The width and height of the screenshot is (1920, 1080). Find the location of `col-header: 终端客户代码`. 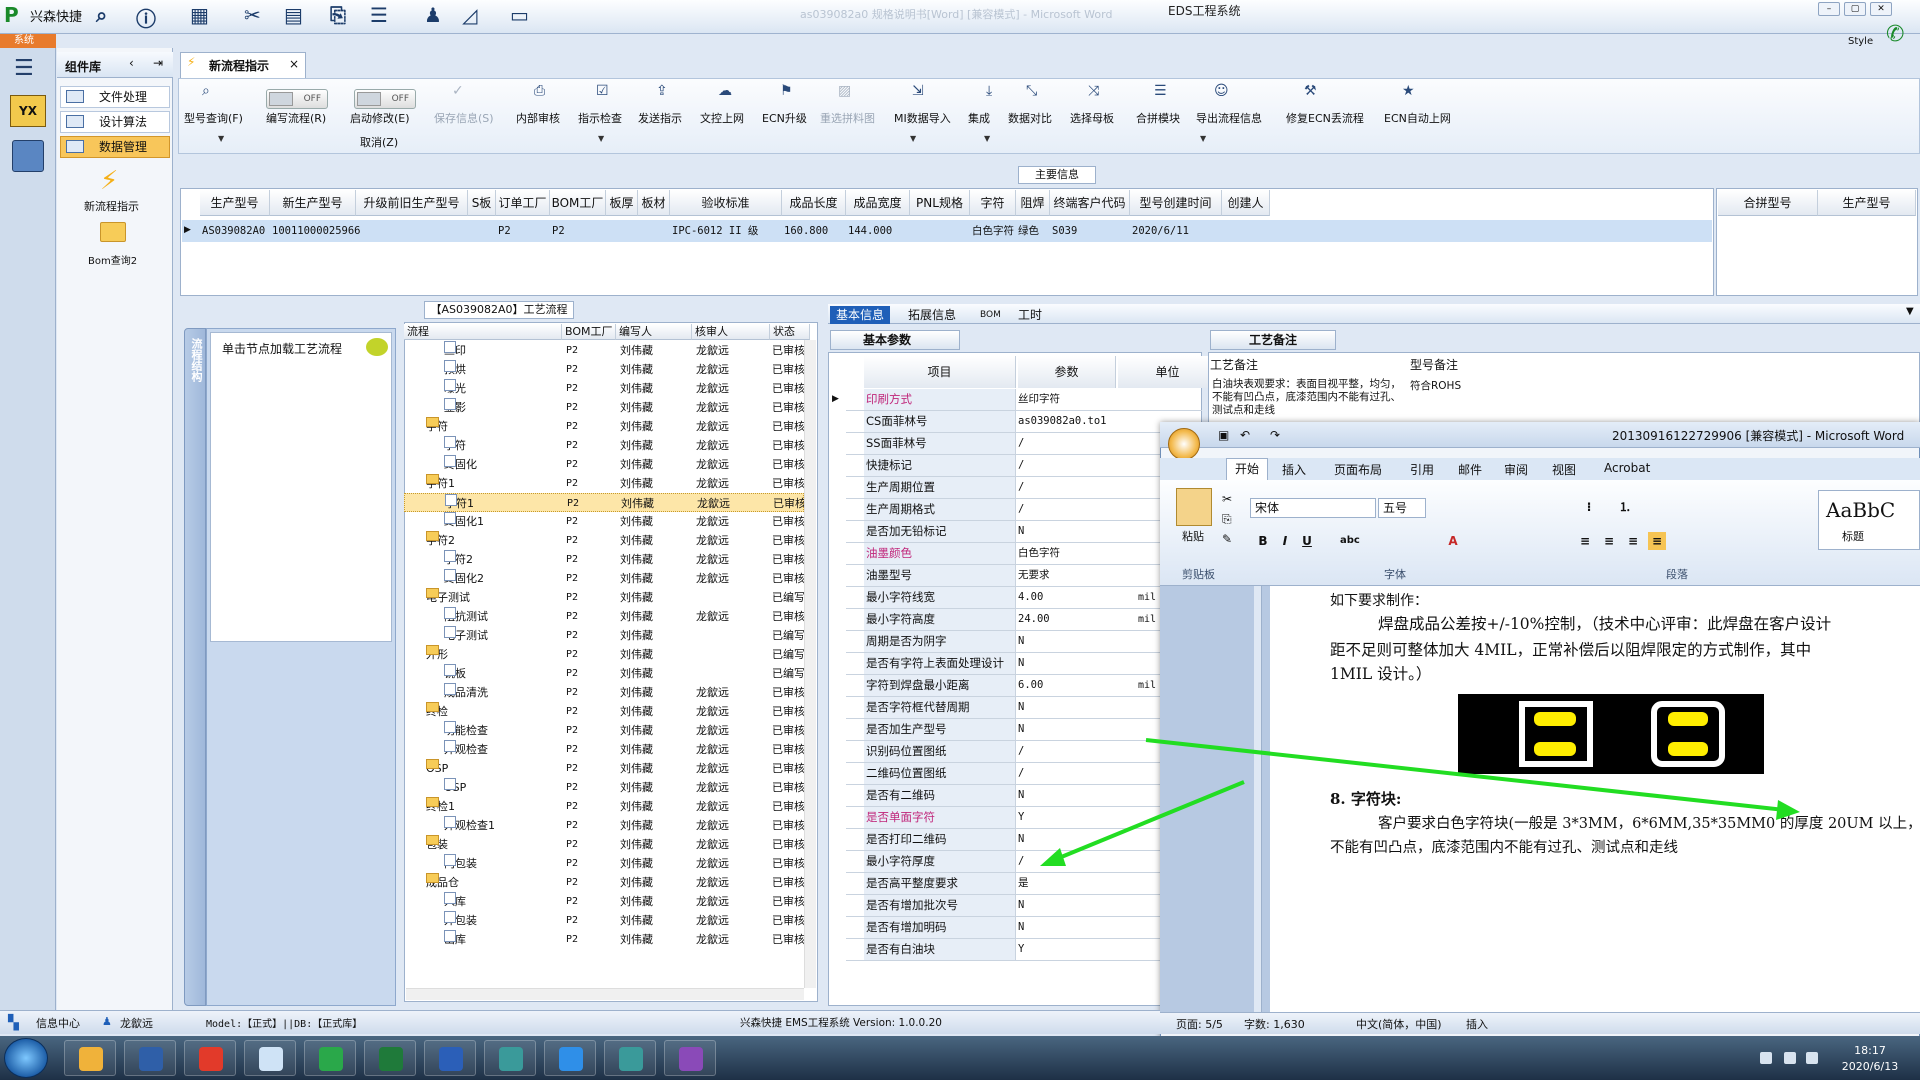

col-header: 终端客户代码 is located at coordinates (1090, 203).